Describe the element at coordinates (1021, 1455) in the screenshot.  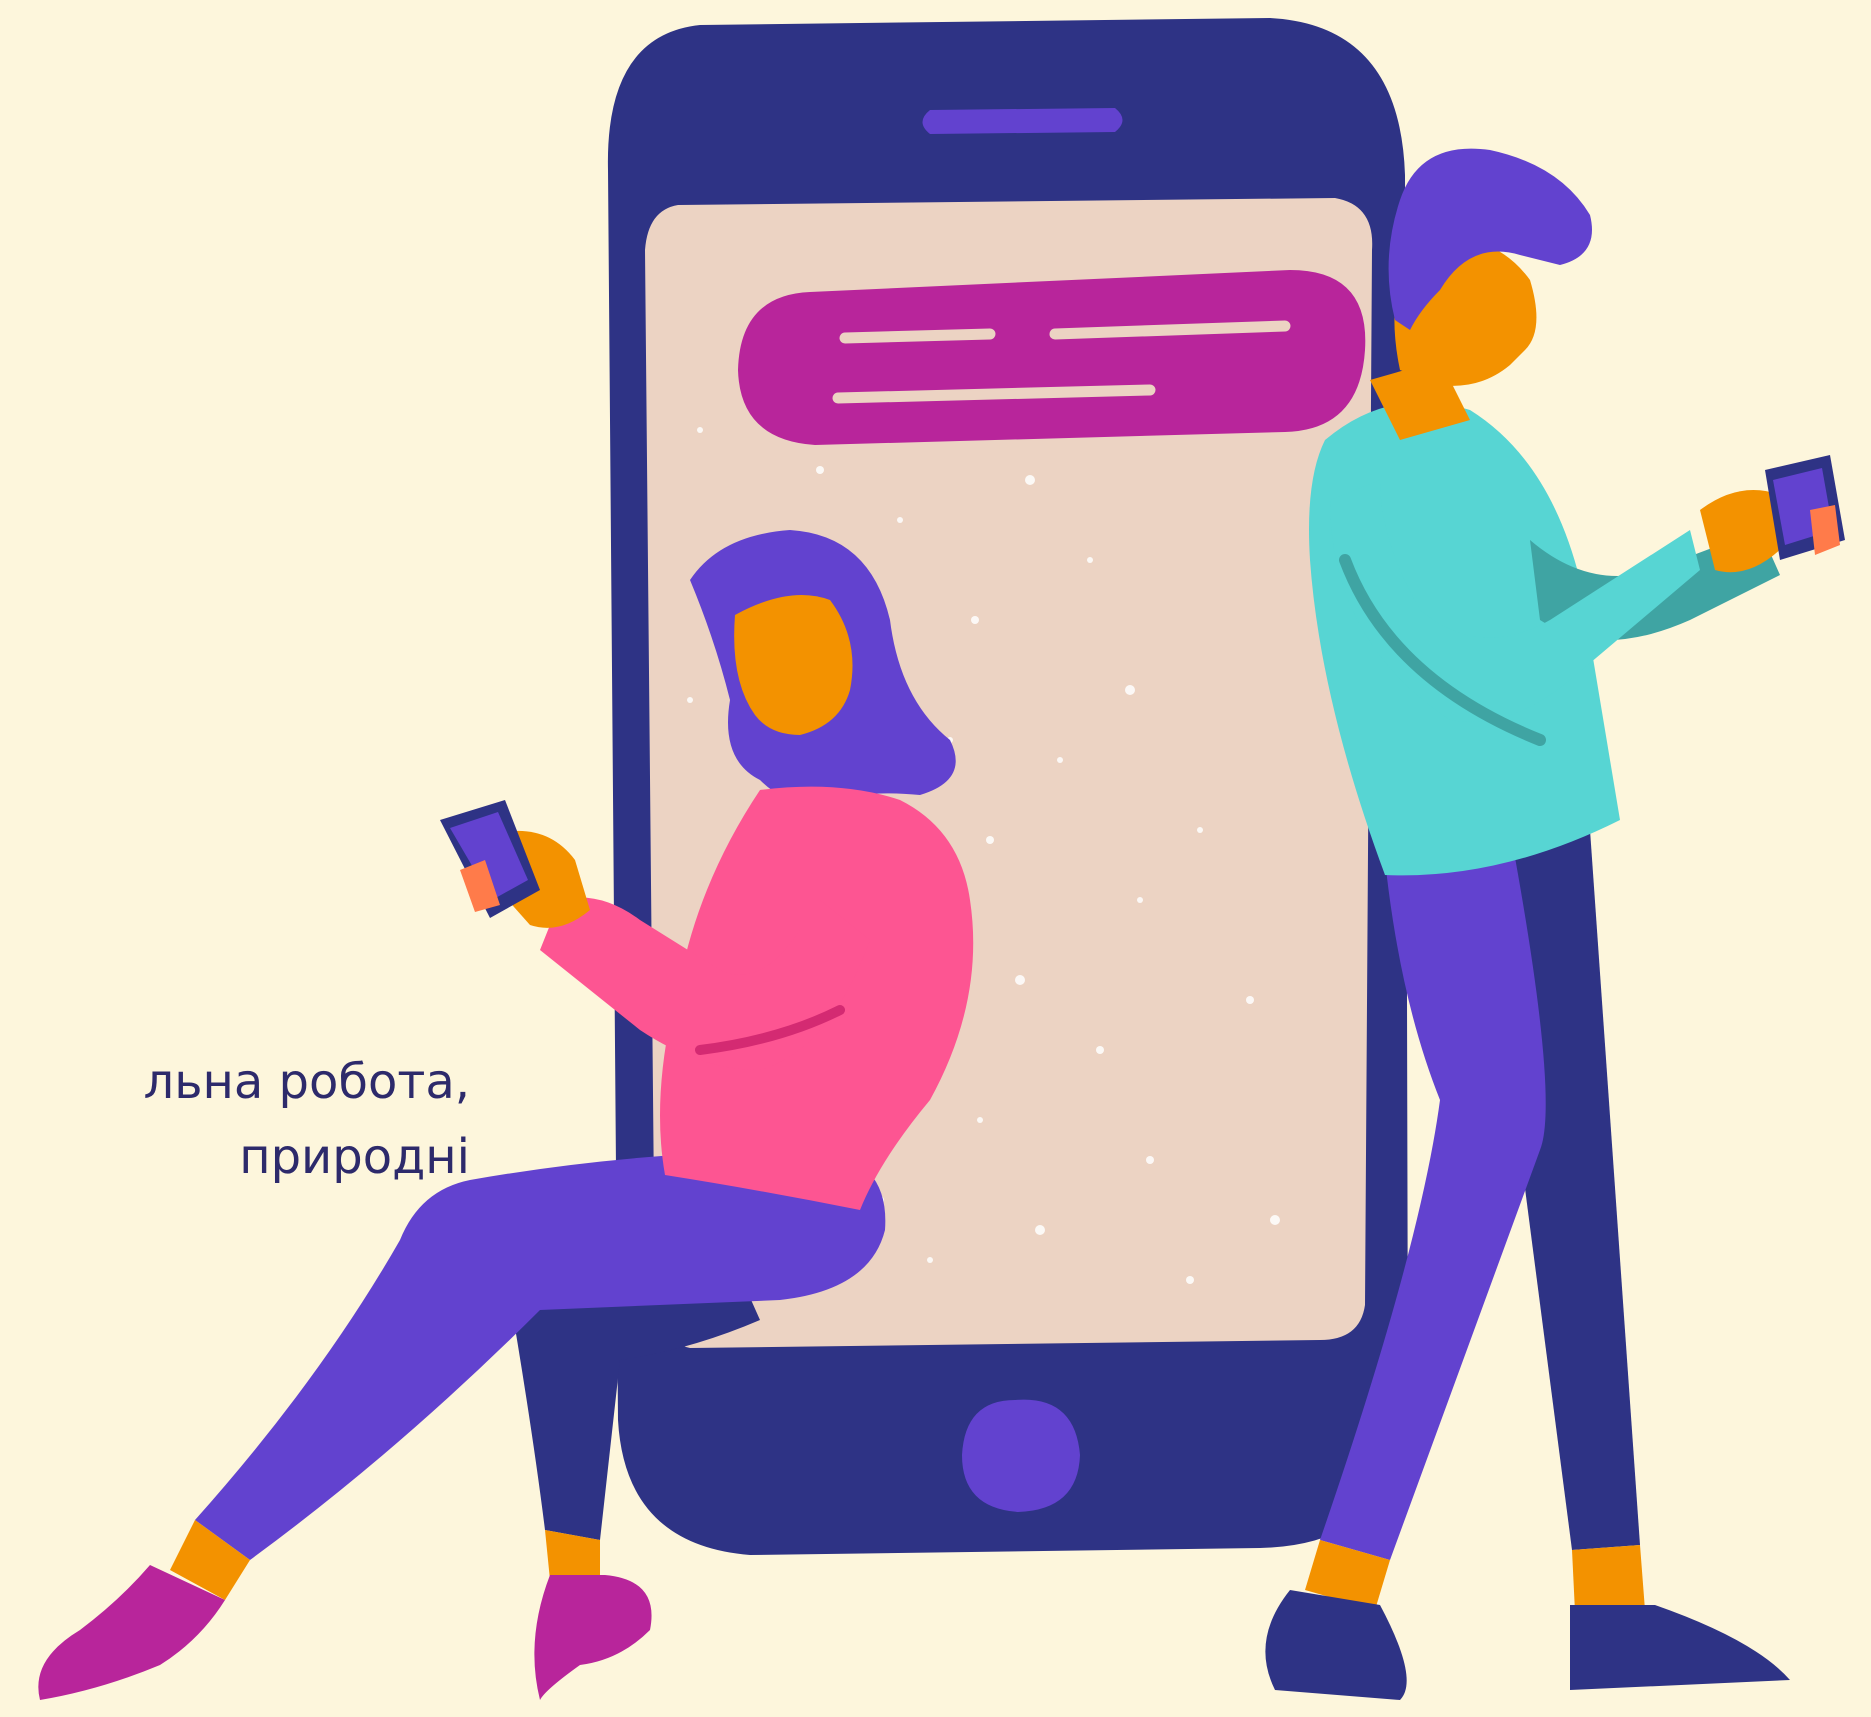
I see `phone-home-button` at that location.